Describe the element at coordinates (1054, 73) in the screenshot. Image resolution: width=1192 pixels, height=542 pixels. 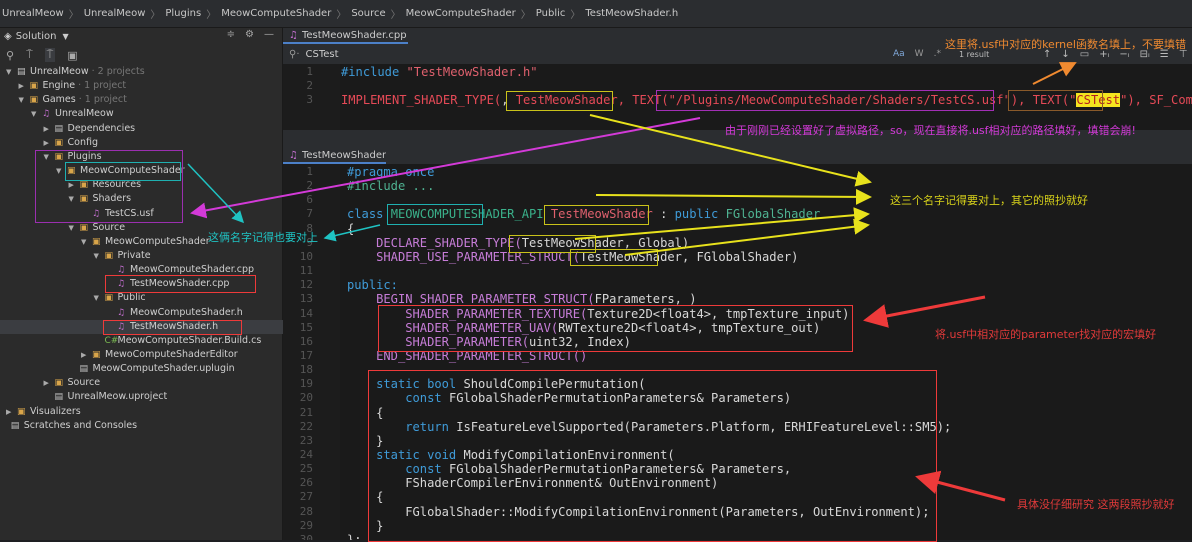
I see `arrow-kernel` at that location.